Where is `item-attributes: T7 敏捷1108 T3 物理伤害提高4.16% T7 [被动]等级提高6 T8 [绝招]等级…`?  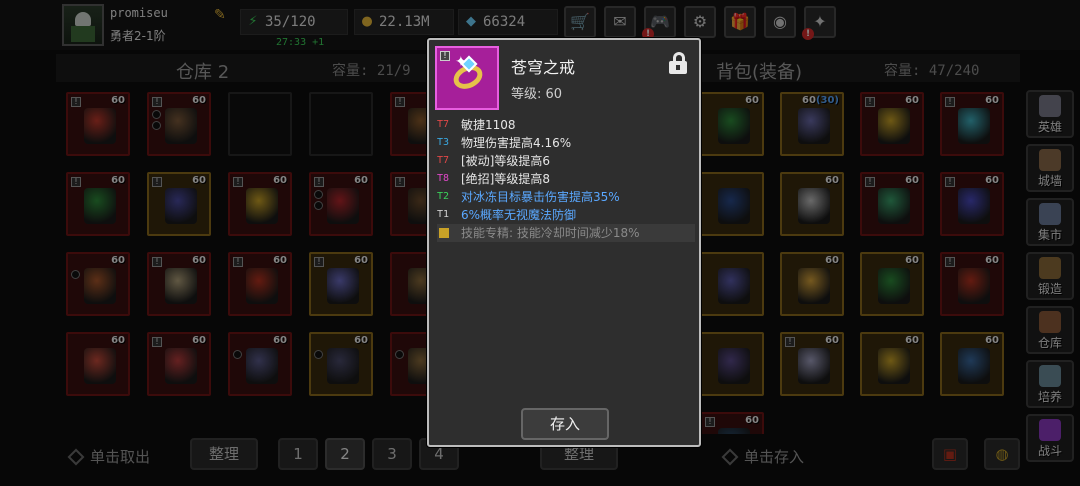 item-attributes: T7 敏捷1108 T3 物理伤害提高4.16% T7 [被动]等级提高6 T8 [绝招]等级… is located at coordinates (566, 179).